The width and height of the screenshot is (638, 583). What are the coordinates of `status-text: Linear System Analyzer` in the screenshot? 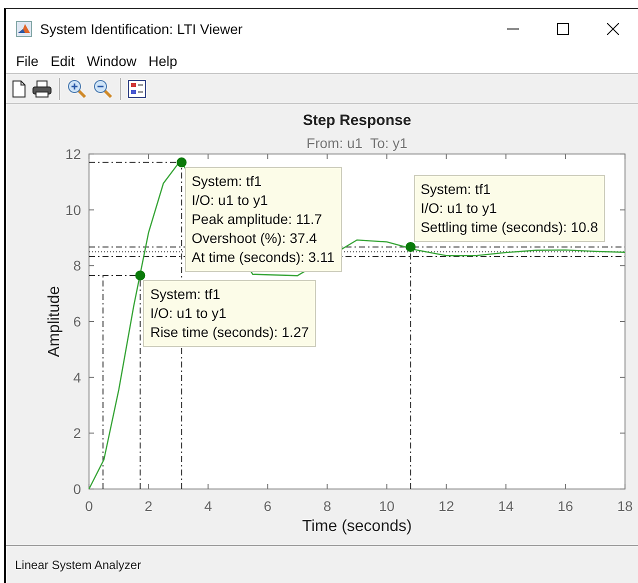 It's located at (78, 565).